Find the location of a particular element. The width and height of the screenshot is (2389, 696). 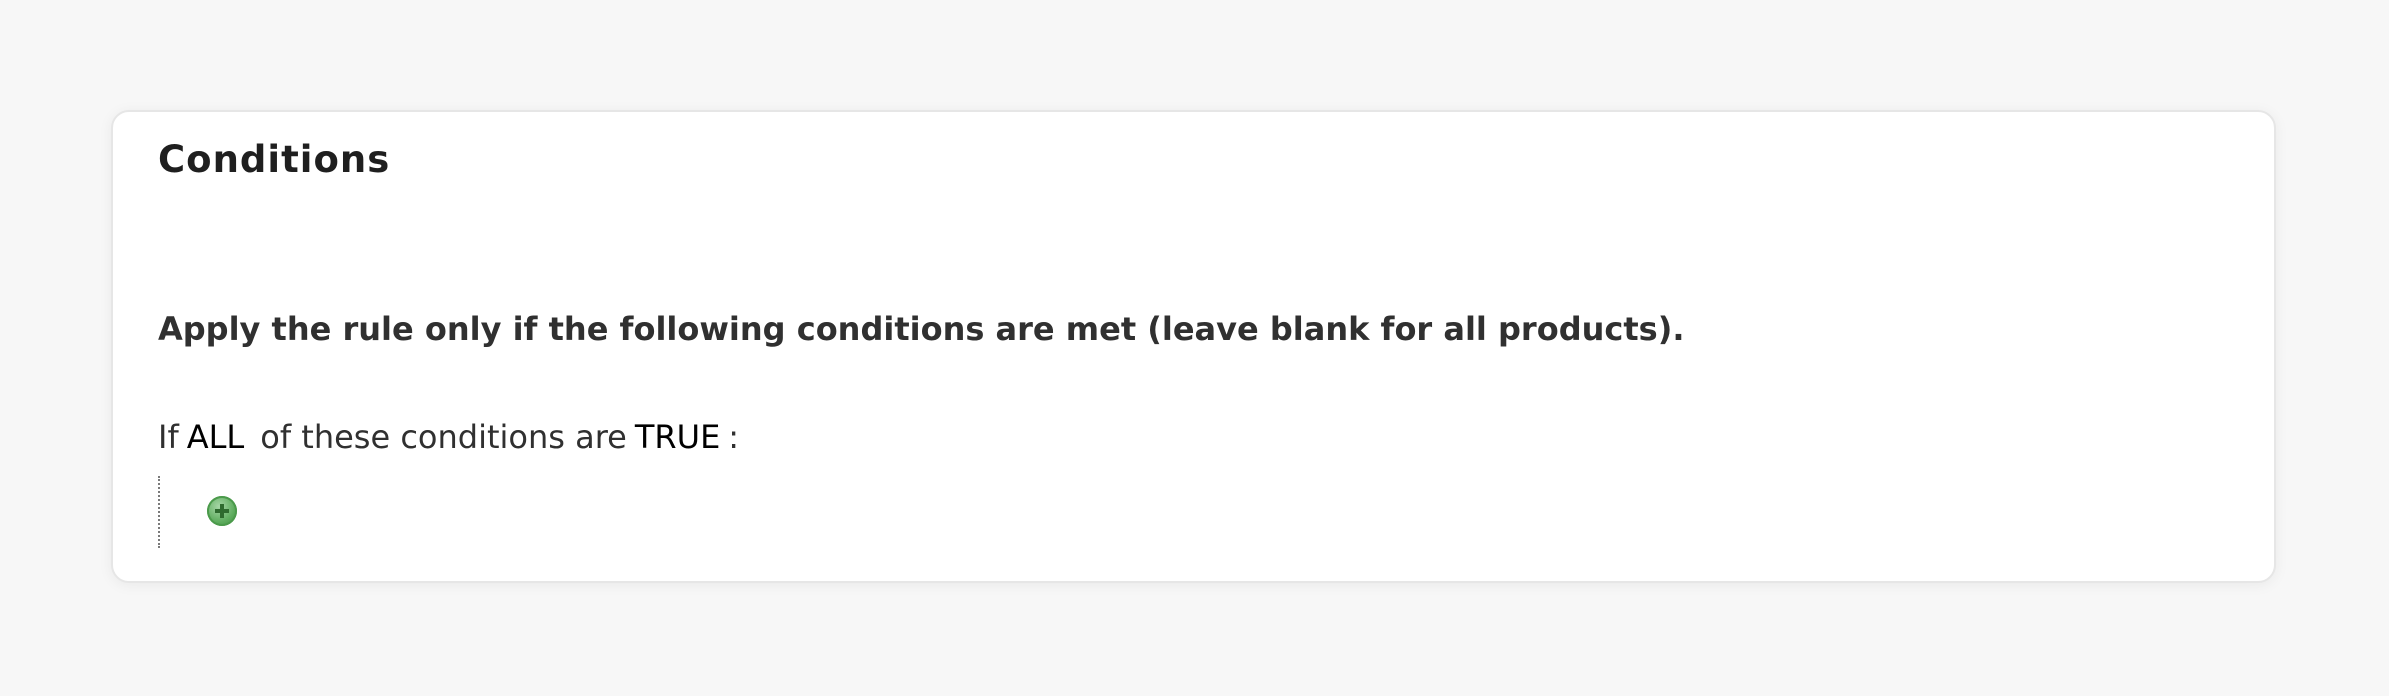

condition-middle-text: of these conditions are is located at coordinates (443, 437).